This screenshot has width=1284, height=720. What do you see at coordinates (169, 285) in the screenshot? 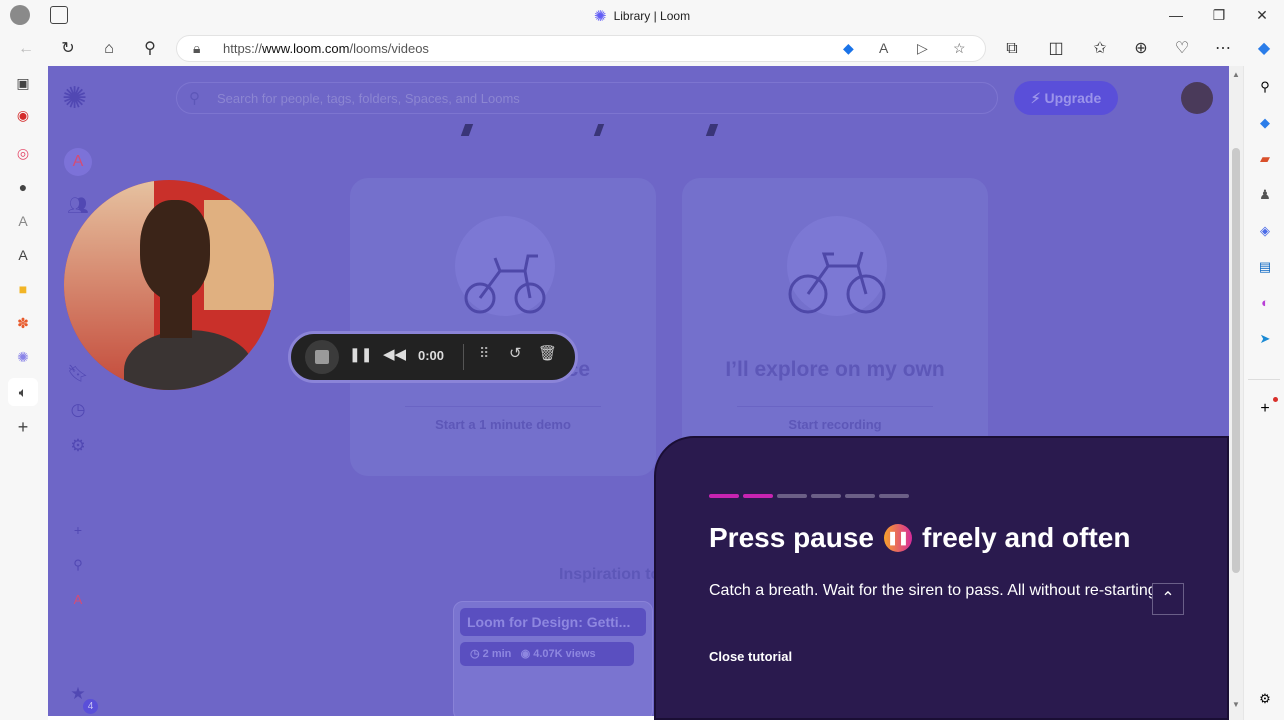
I see `webcam-bubble` at bounding box center [169, 285].